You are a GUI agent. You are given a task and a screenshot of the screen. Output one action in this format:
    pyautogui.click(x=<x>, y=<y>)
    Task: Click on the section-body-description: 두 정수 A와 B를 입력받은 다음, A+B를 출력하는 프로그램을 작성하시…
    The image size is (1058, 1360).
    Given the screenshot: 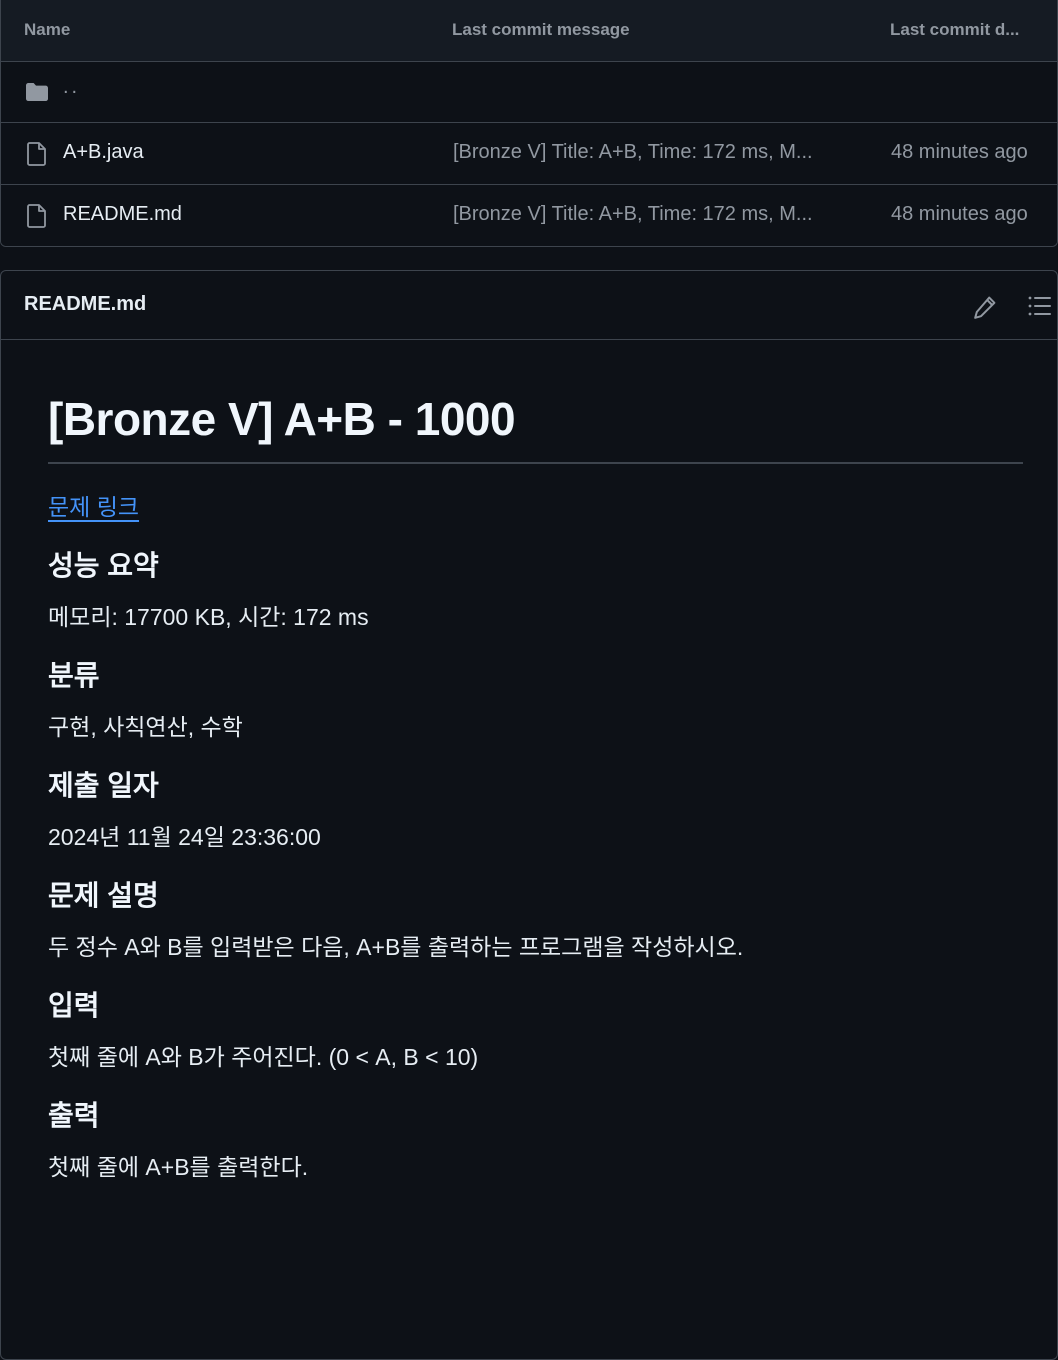 What is the action you would take?
    pyautogui.click(x=396, y=947)
    